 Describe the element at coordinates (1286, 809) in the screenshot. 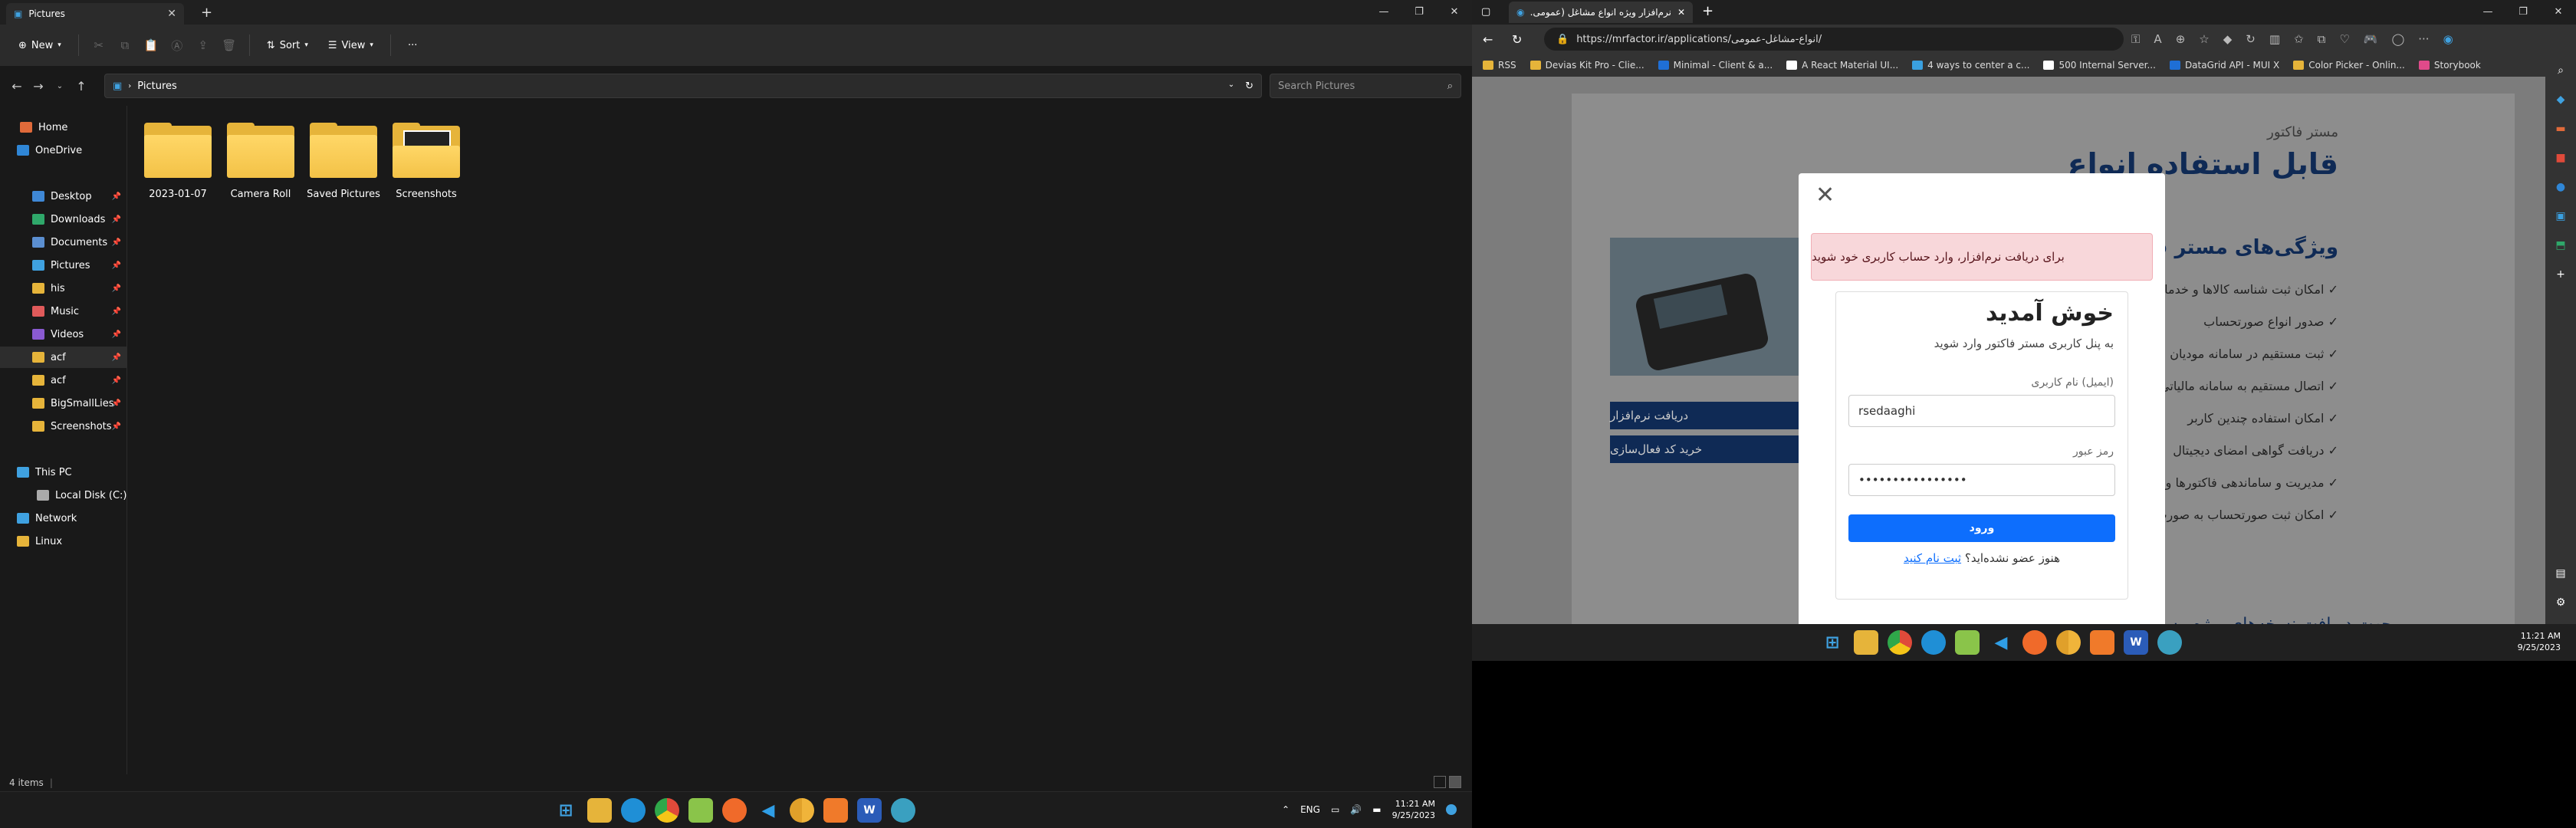

I see `chevron-up-icon: ⌃` at that location.